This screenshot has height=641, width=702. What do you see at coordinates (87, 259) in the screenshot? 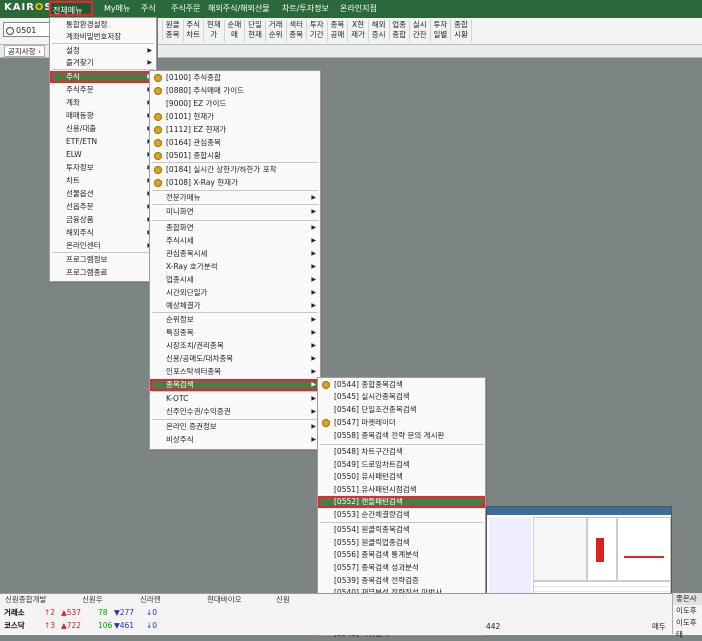
I see `menu1-item-label: 프로그램정보` at bounding box center [87, 259].